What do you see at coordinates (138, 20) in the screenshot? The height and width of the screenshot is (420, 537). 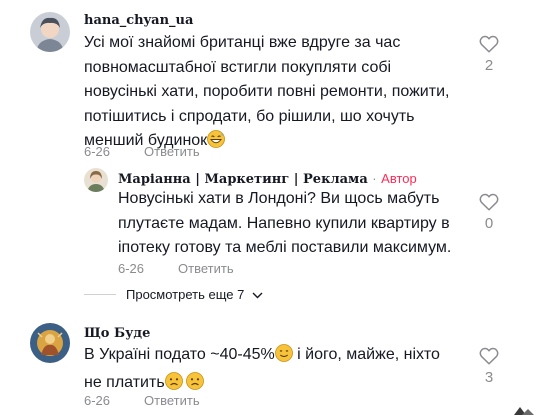 I see `comment-username: hana_chyan_ua` at bounding box center [138, 20].